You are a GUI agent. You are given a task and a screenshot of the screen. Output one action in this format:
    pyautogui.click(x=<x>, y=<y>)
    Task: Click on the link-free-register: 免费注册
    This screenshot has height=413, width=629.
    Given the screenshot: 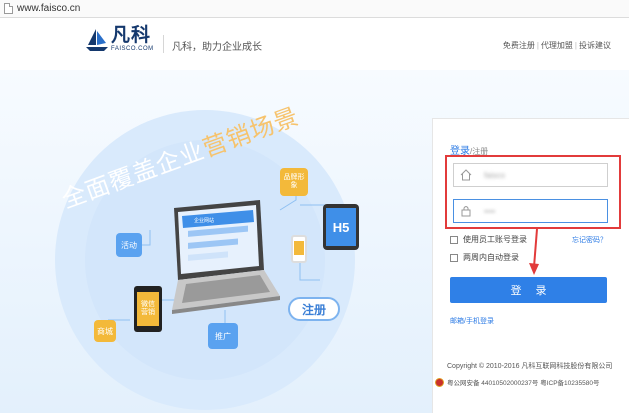 What is the action you would take?
    pyautogui.click(x=519, y=45)
    